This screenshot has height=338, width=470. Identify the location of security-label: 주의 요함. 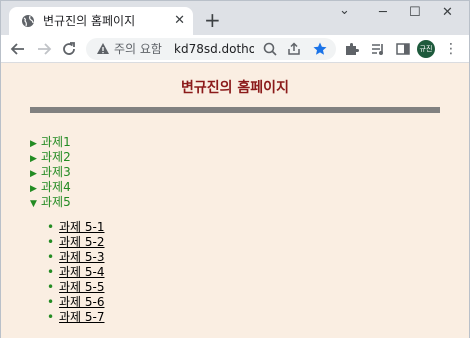
(138, 49).